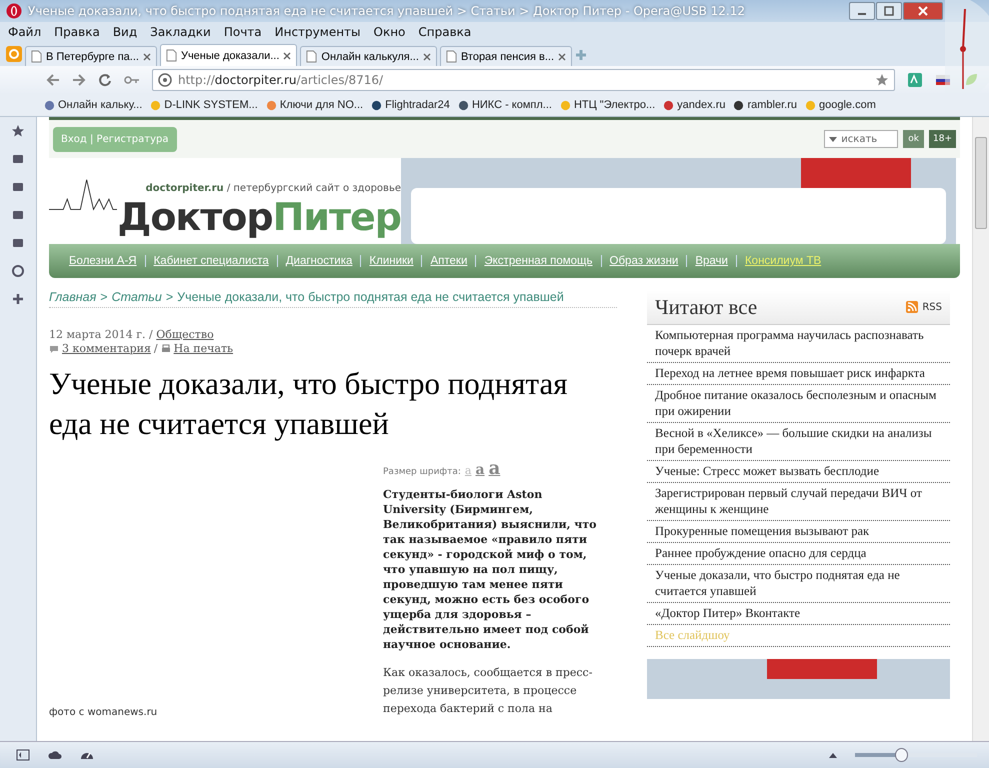 Image resolution: width=989 pixels, height=768 pixels. Describe the element at coordinates (971, 80) in the screenshot. I see `leaf-icon` at that location.